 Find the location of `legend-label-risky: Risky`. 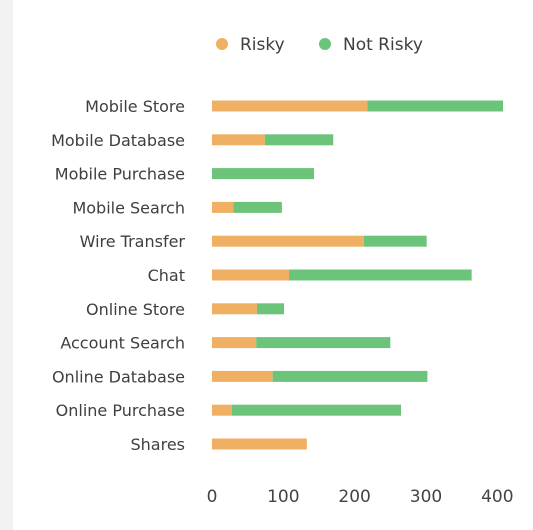

legend-label-risky: Risky is located at coordinates (262, 45).